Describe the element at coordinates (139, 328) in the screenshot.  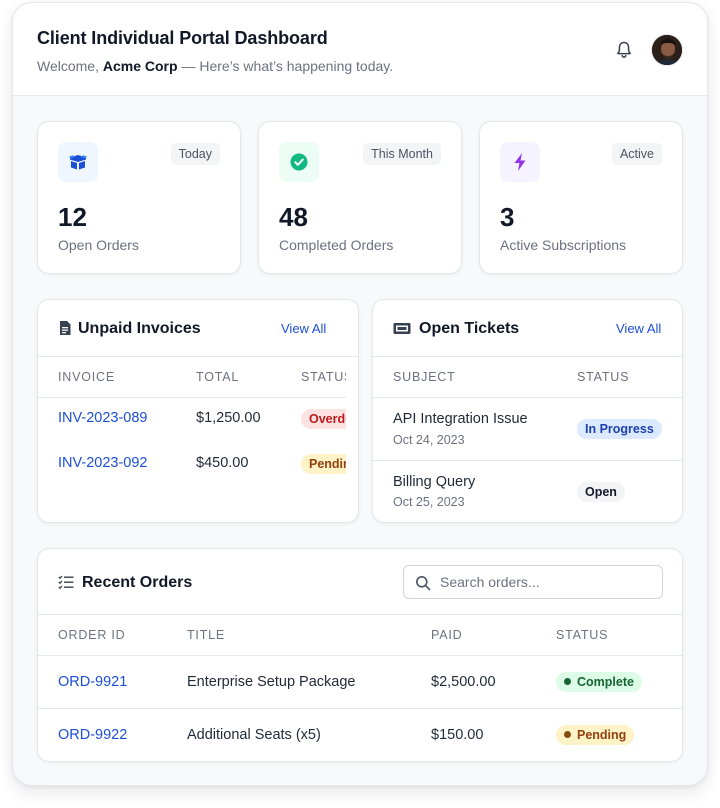
I see `panel-title: Unpaid Invoices` at that location.